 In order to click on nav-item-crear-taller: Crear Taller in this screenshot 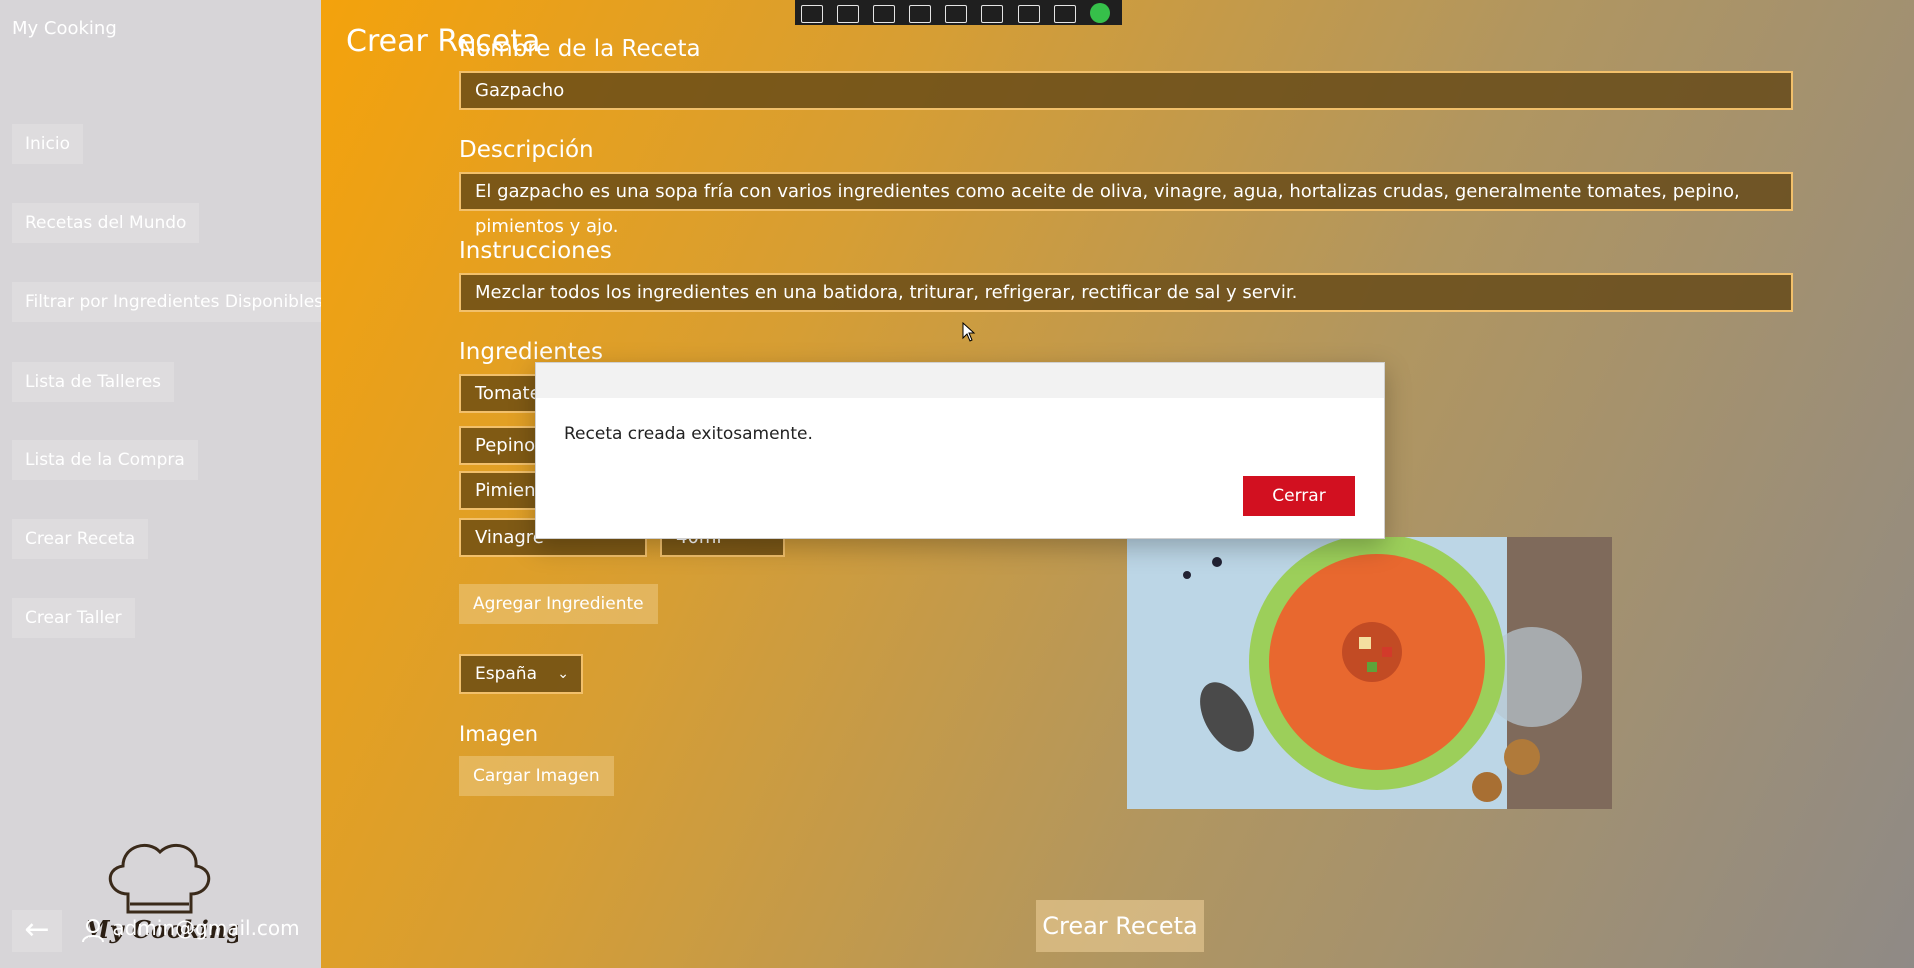, I will do `click(73, 618)`.